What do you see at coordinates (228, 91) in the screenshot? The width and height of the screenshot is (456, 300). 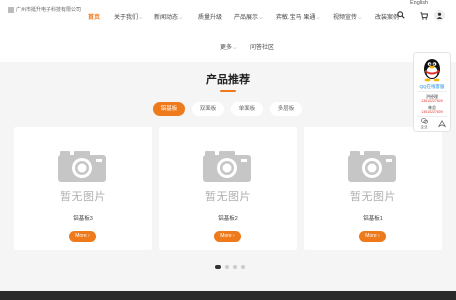 I see `title-underline` at bounding box center [228, 91].